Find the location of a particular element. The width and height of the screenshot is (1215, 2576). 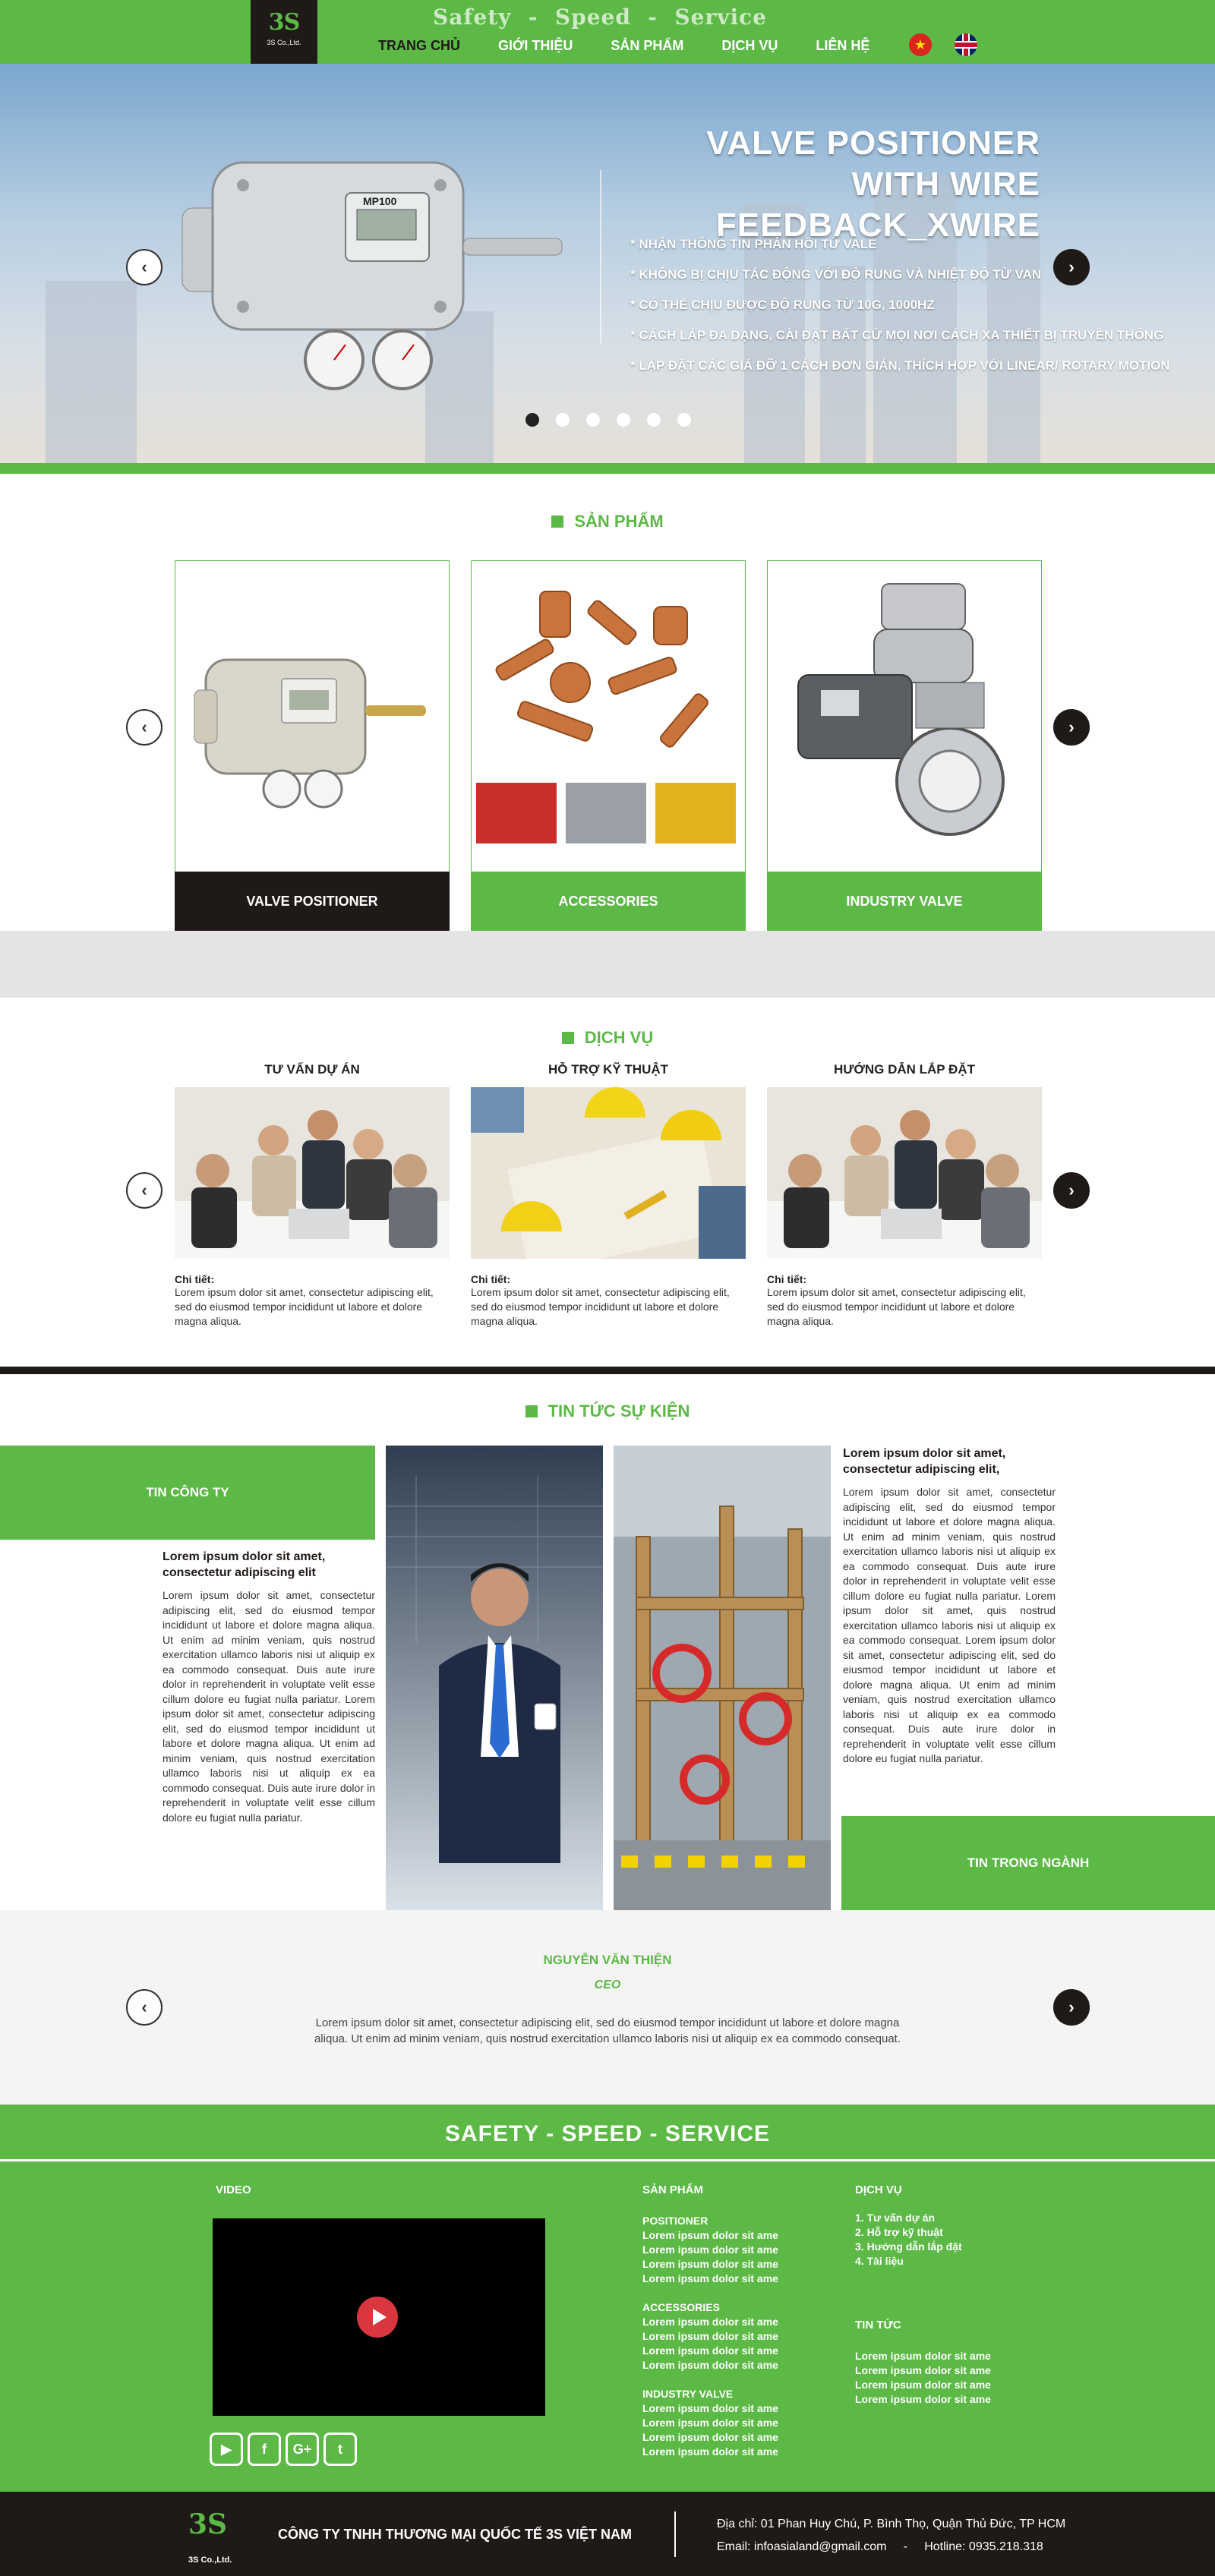

device-brand: MP100 is located at coordinates (380, 201).